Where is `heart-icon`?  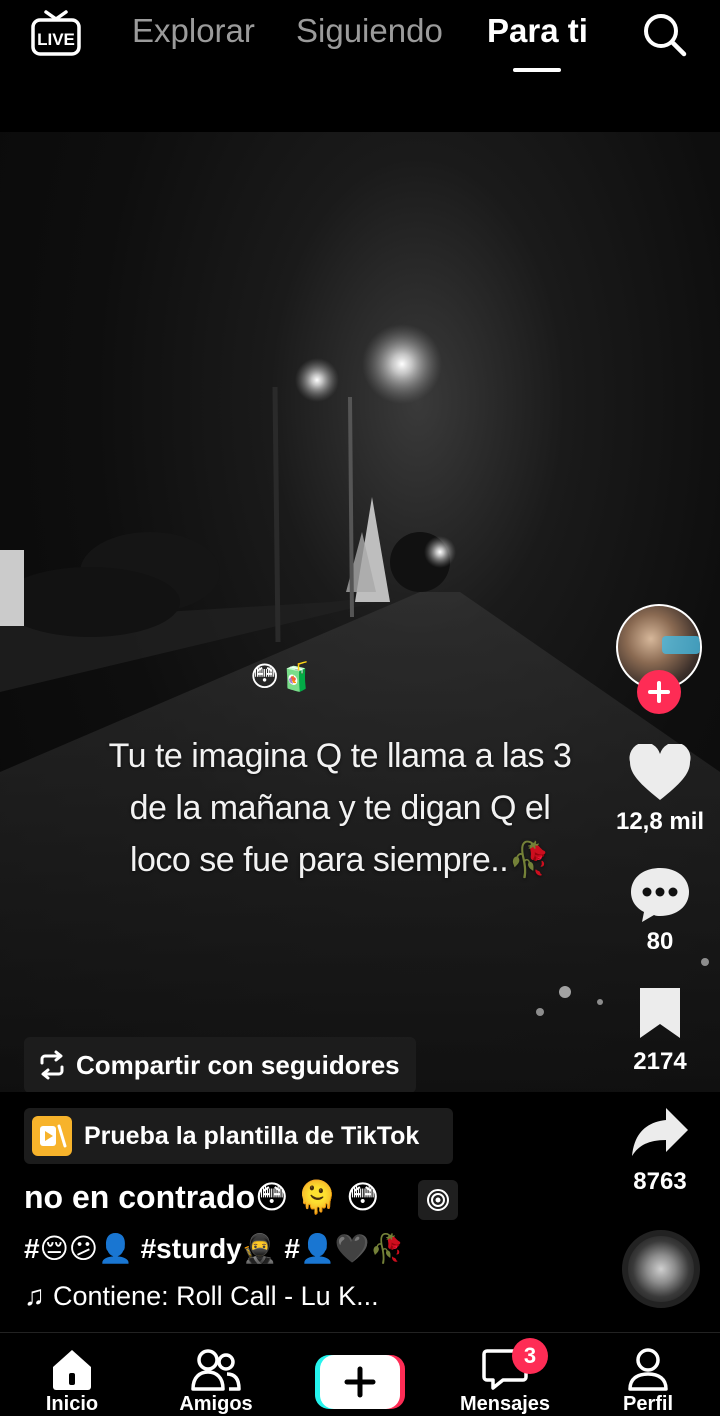 heart-icon is located at coordinates (660, 771).